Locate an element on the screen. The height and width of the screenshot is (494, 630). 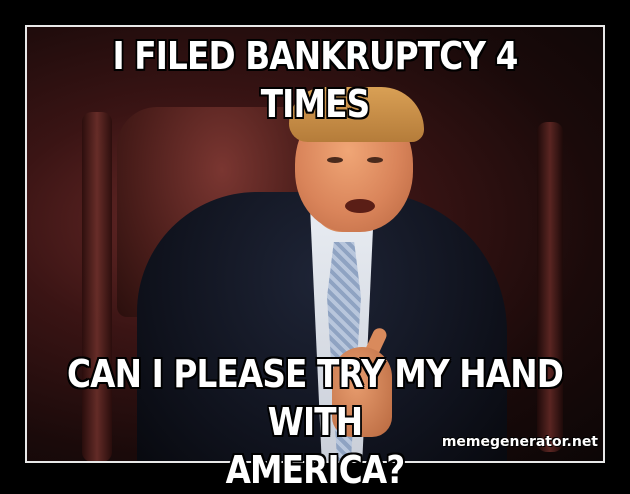
left-eye is located at coordinates (335, 160).